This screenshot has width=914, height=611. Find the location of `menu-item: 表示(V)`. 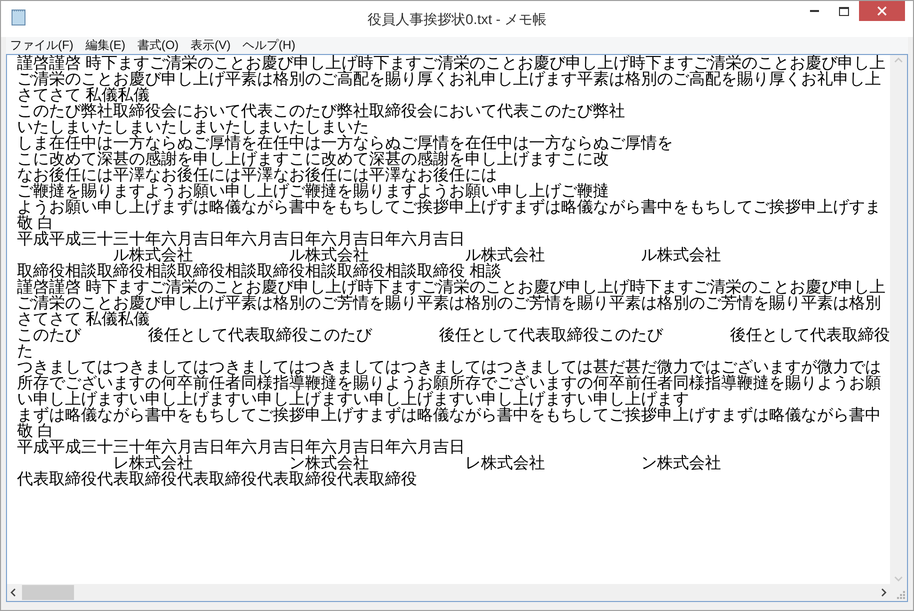

menu-item: 表示(V) is located at coordinates (210, 45).